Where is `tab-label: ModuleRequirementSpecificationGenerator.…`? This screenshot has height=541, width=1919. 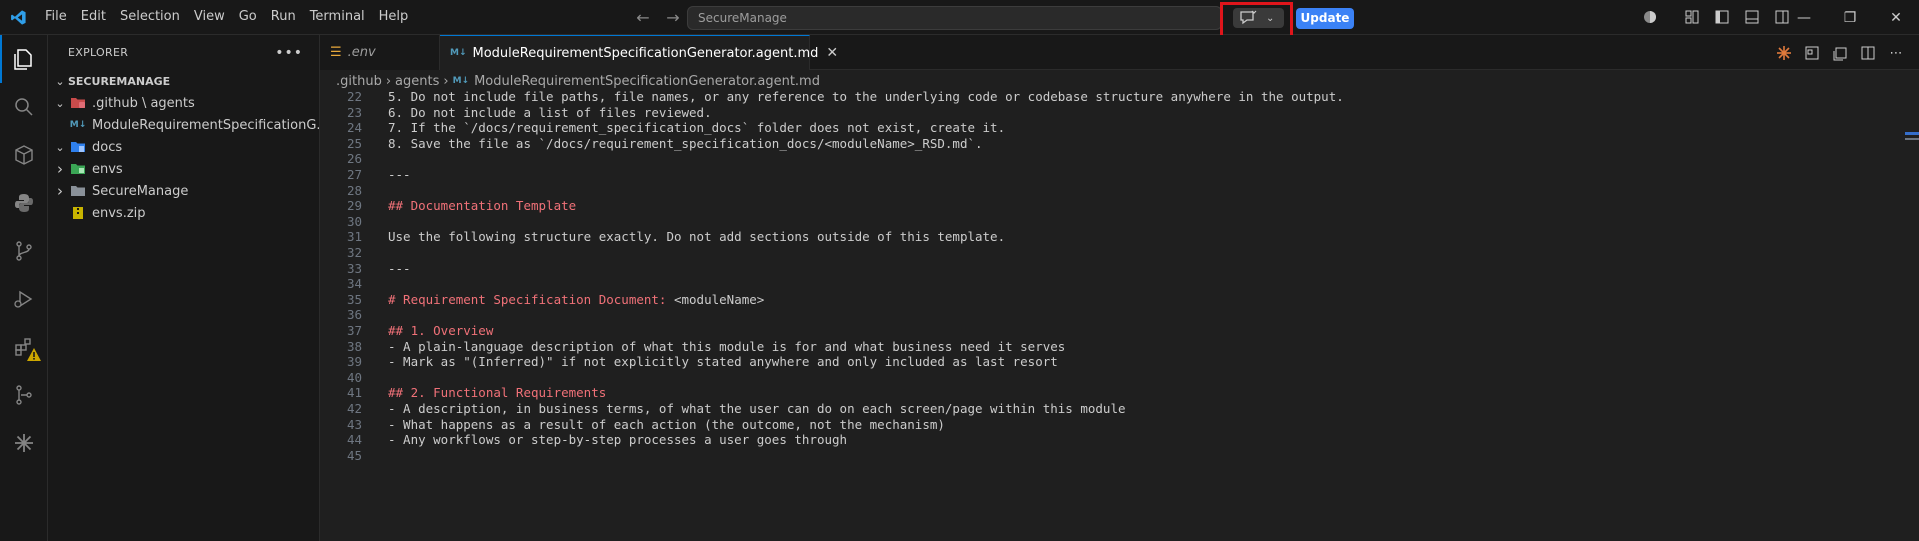
tab-label: ModuleRequirementSpecificationGenerator.… is located at coordinates (645, 53).